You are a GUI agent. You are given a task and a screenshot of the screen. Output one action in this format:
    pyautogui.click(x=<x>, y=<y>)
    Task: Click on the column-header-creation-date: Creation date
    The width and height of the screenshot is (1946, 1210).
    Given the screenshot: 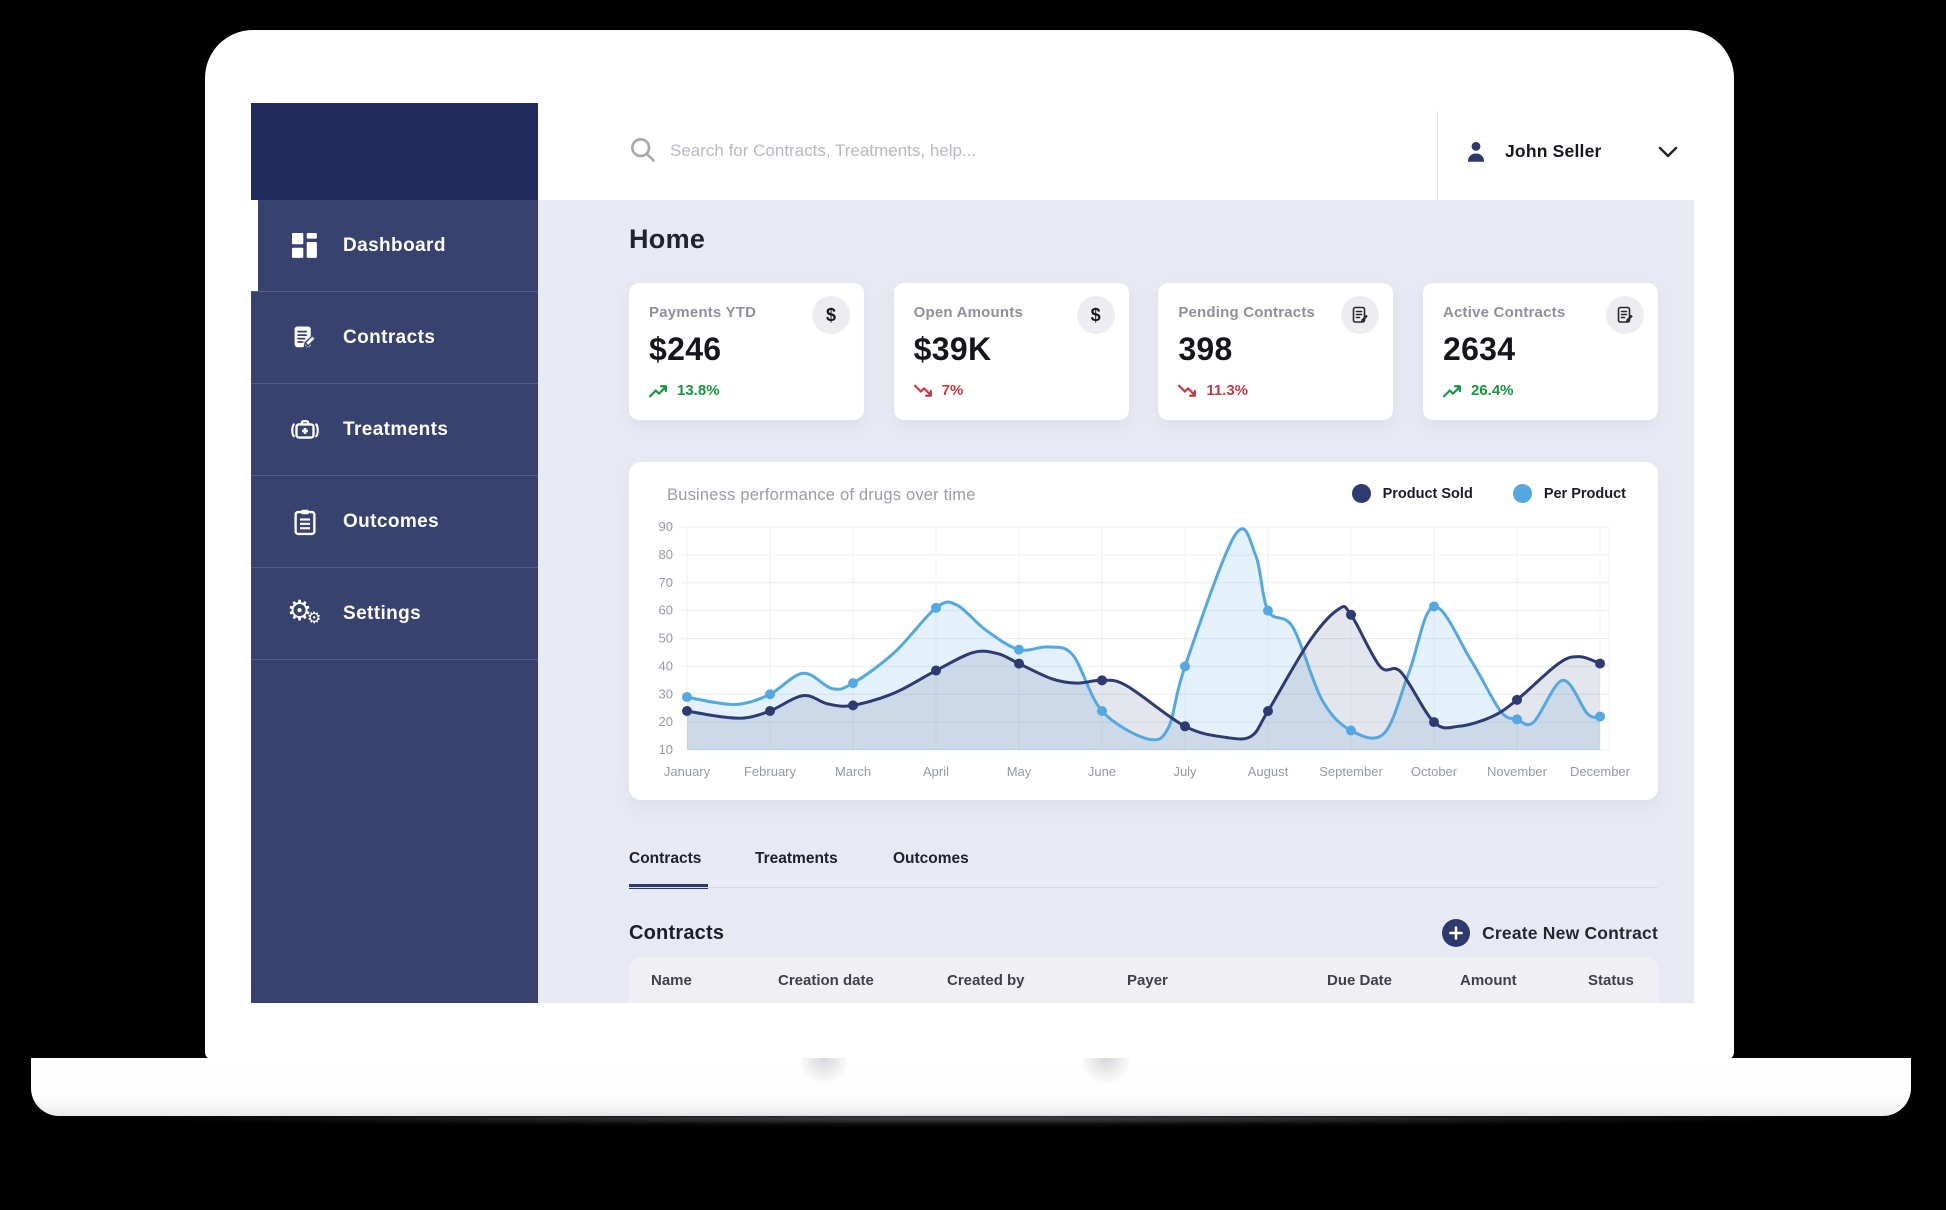 What is the action you would take?
    pyautogui.click(x=826, y=980)
    